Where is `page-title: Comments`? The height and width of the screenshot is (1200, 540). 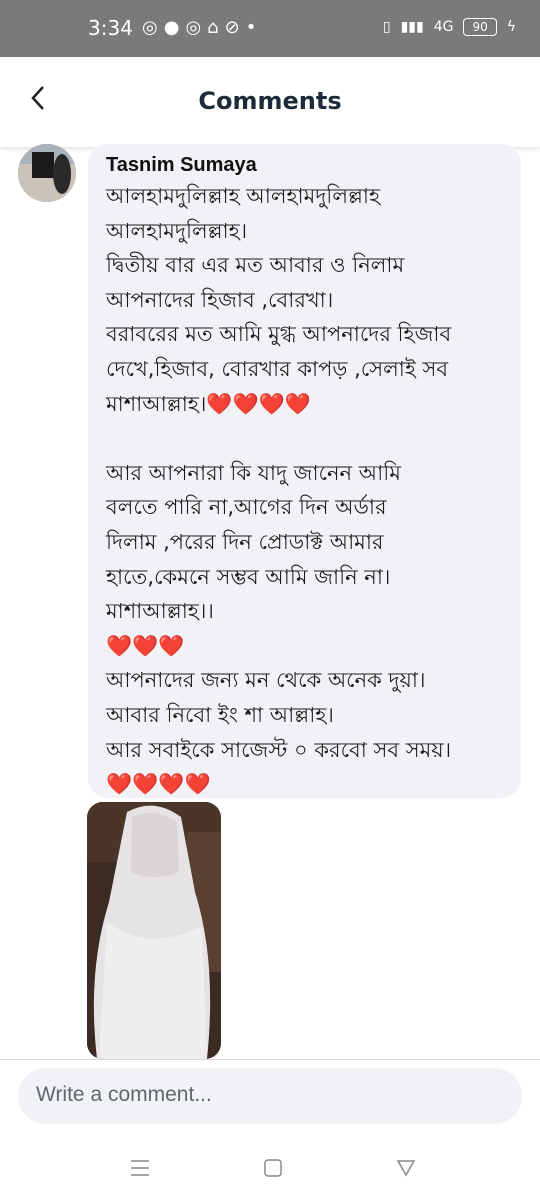
page-title: Comments is located at coordinates (270, 101).